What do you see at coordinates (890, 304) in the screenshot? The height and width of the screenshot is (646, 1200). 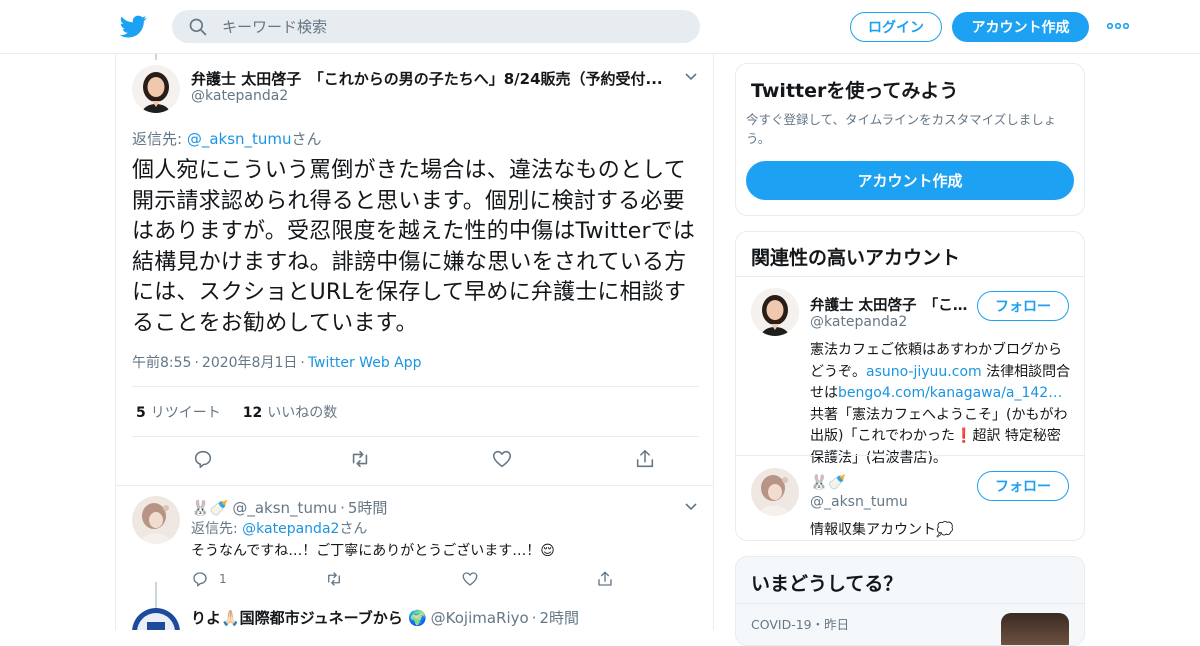 I see `related-account-name: 弁護士 太田啓子 「これからの男の子たちへ」` at bounding box center [890, 304].